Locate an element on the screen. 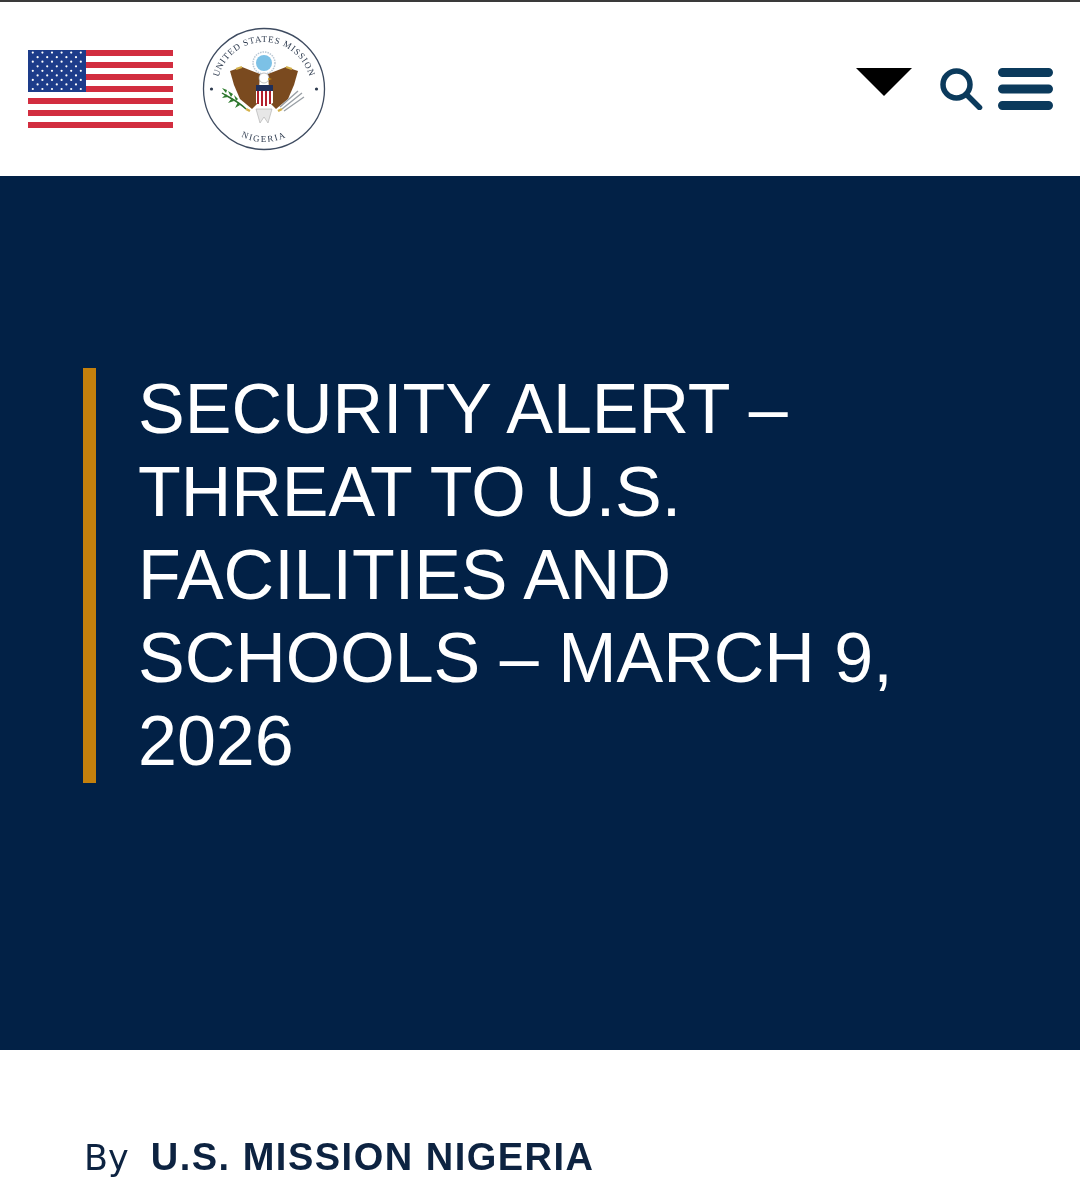 Image resolution: width=1080 pixels, height=1201 pixels. search-icon is located at coordinates (961, 89).